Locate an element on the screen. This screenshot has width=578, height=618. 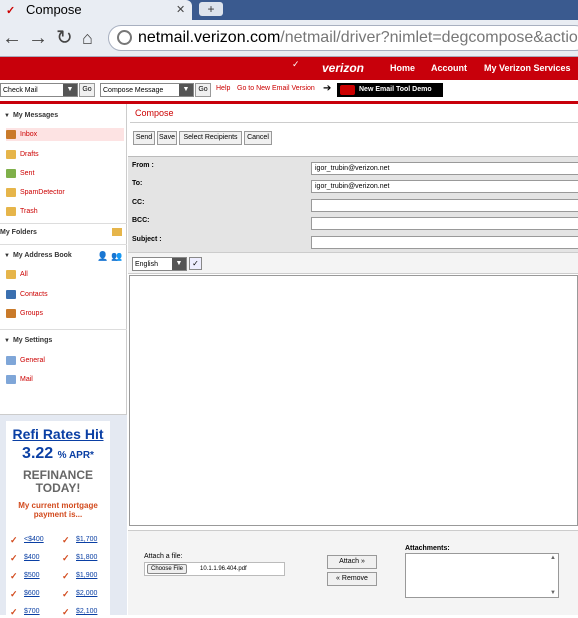
tab-title: Compose is located at coordinates (54, 9).